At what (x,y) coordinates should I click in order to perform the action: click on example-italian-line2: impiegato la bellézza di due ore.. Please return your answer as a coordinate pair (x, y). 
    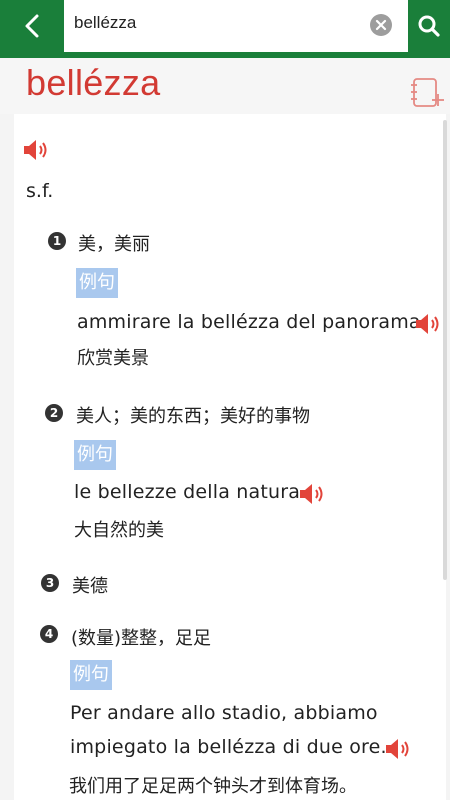
    Looking at the image, I should click on (228, 747).